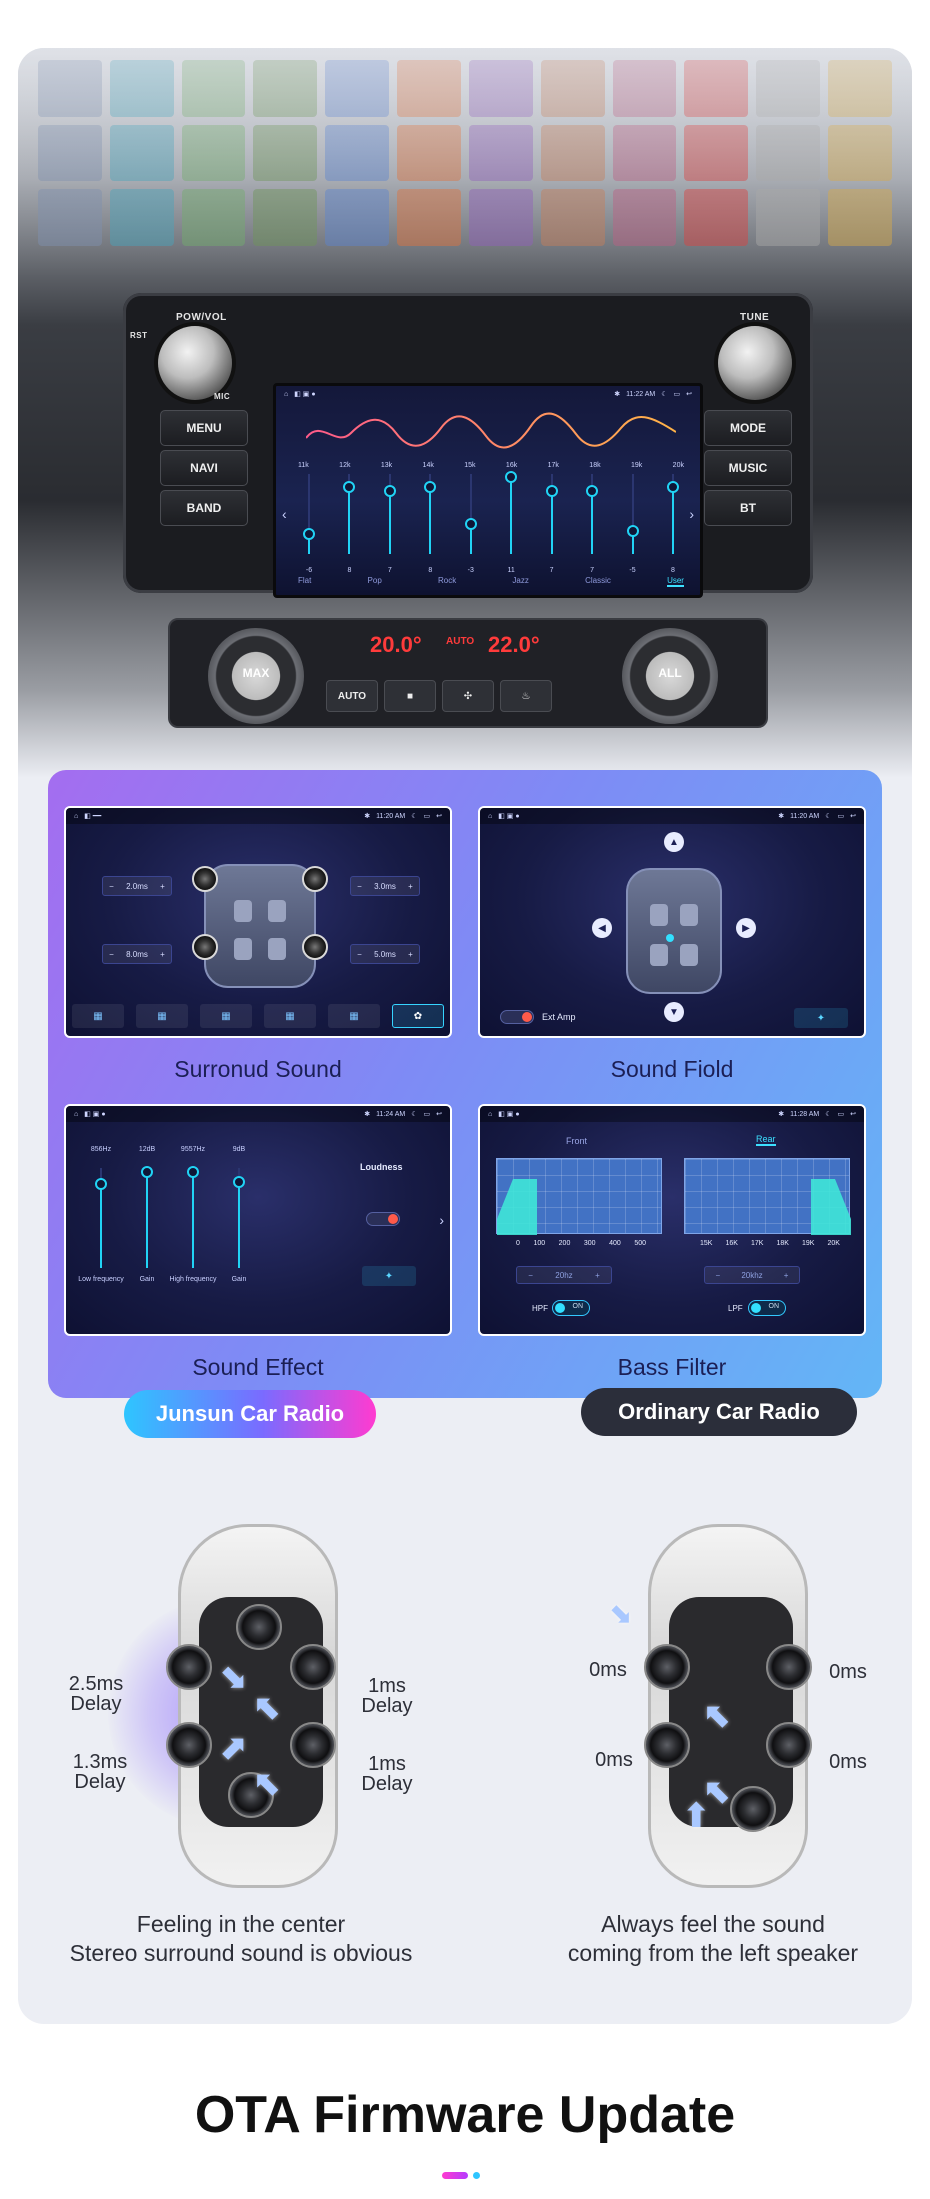  I want to click on music-button: MUSIC, so click(748, 468).